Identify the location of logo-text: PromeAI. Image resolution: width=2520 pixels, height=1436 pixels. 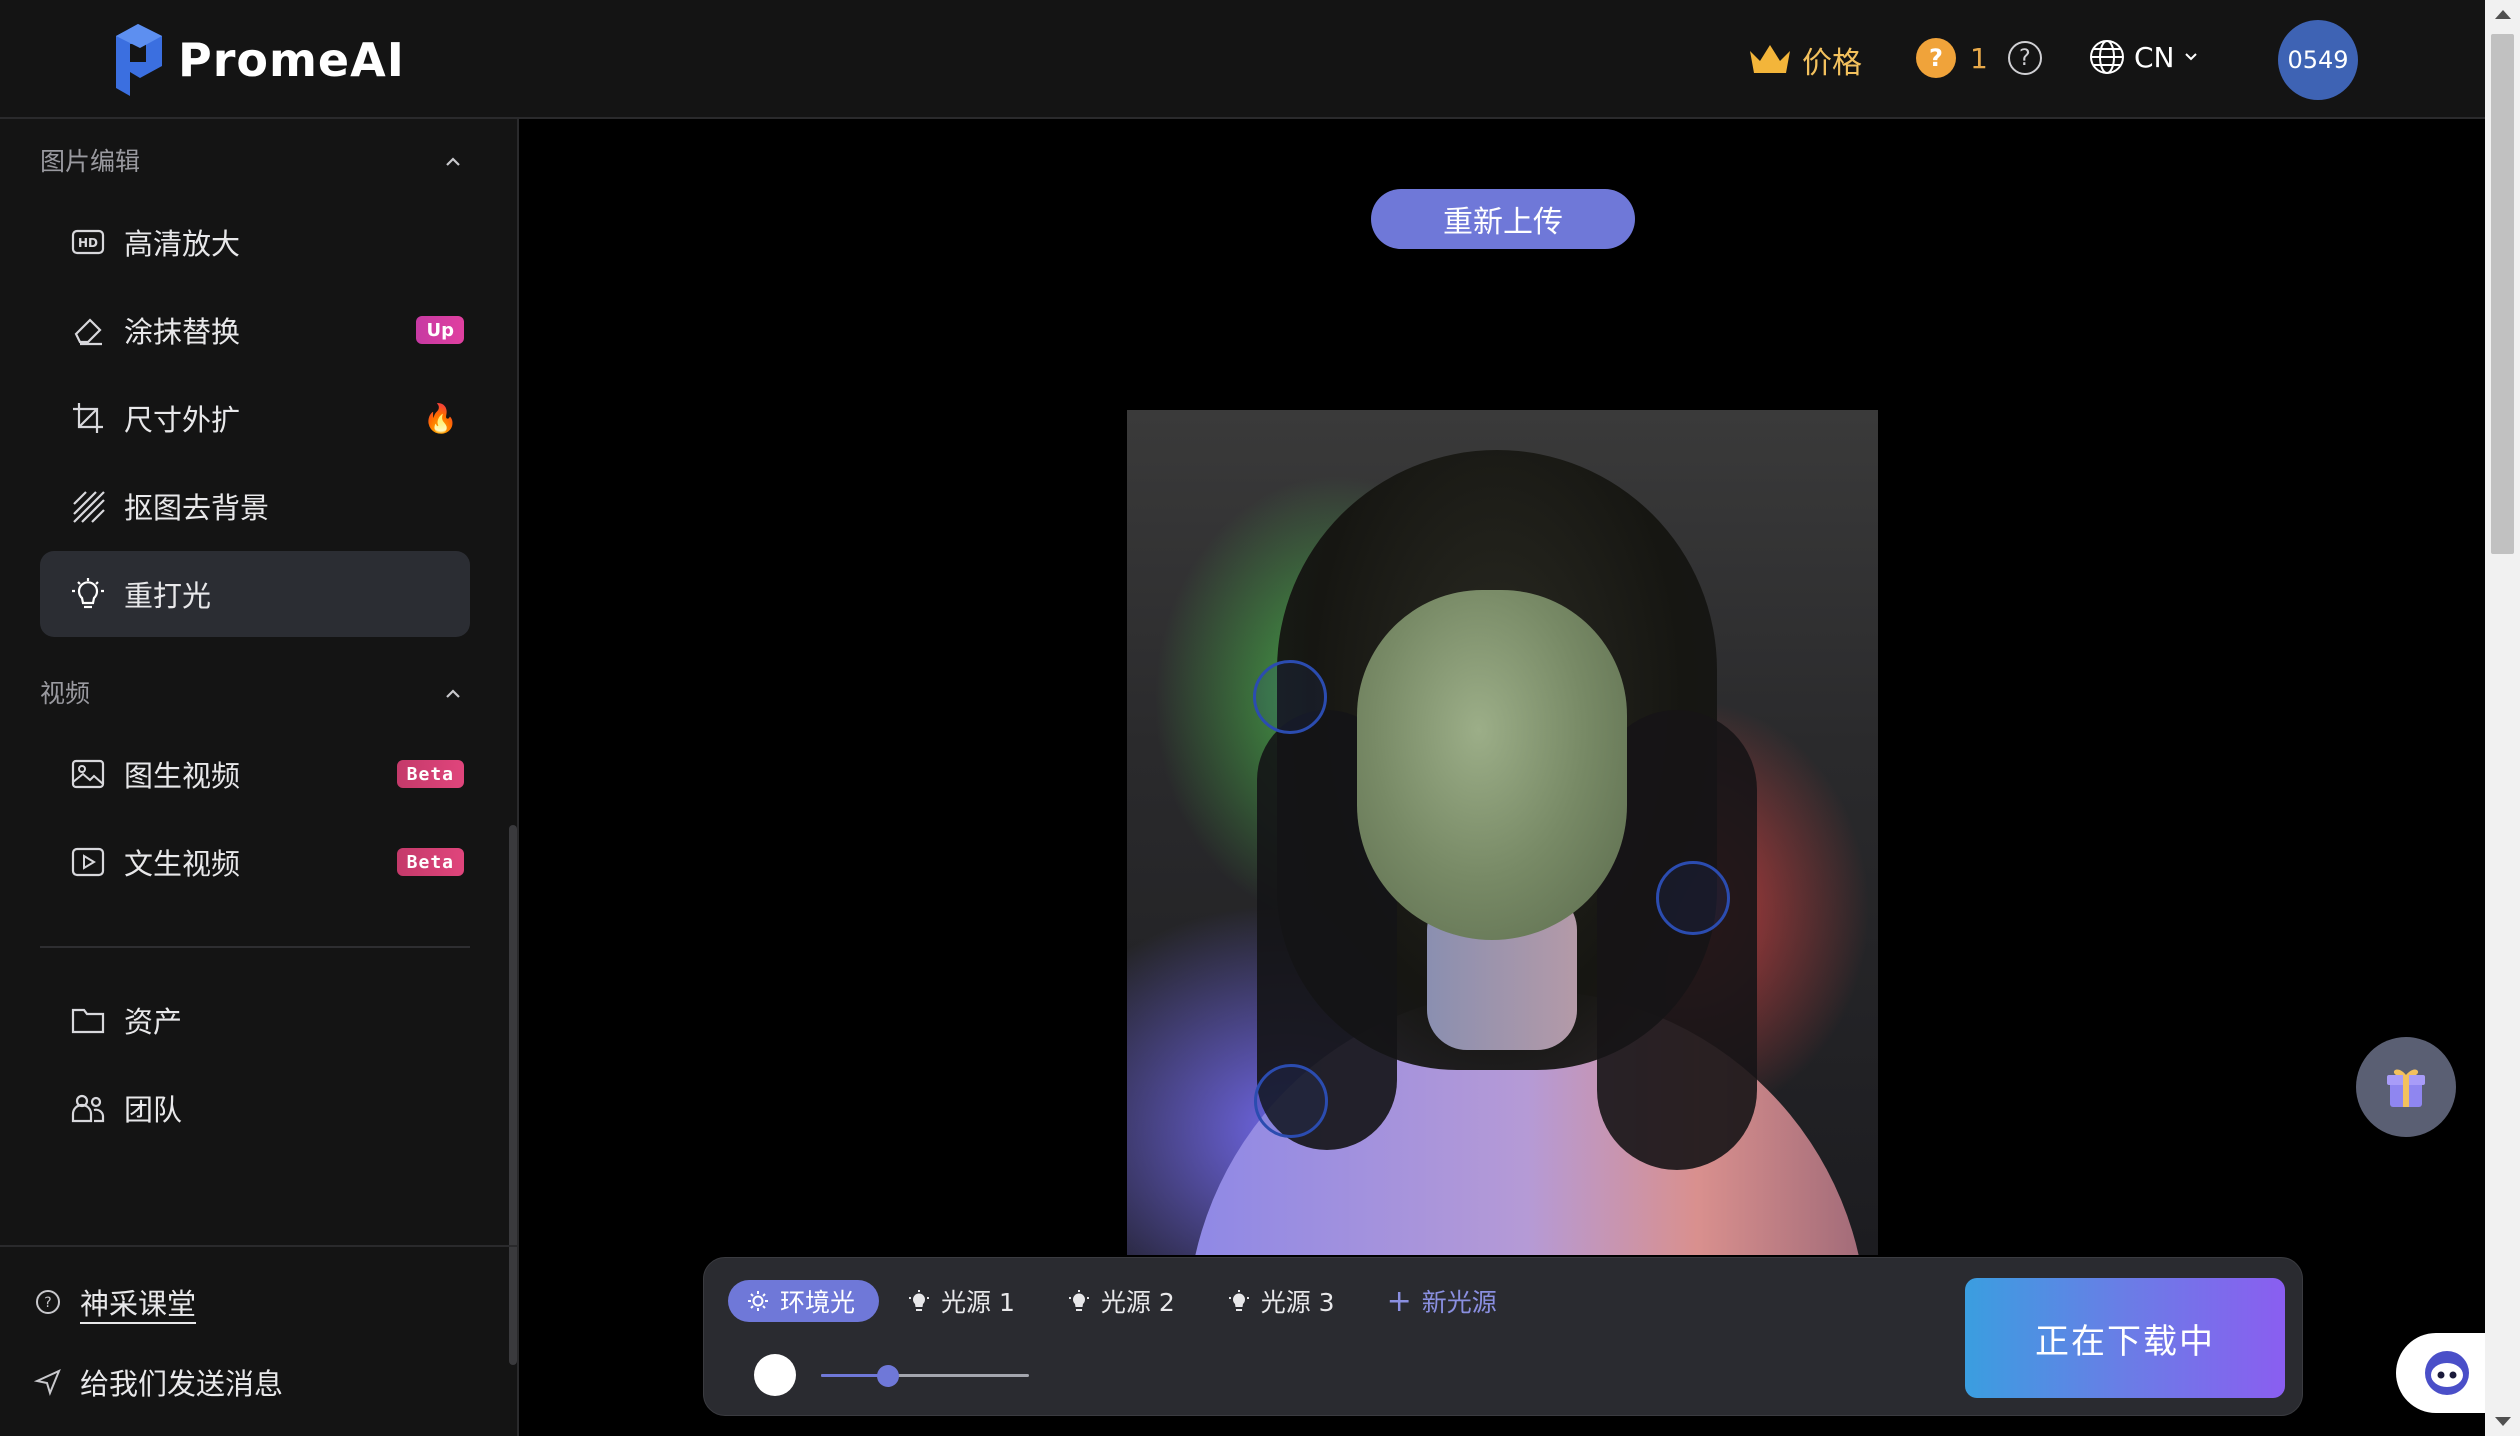
(291, 60).